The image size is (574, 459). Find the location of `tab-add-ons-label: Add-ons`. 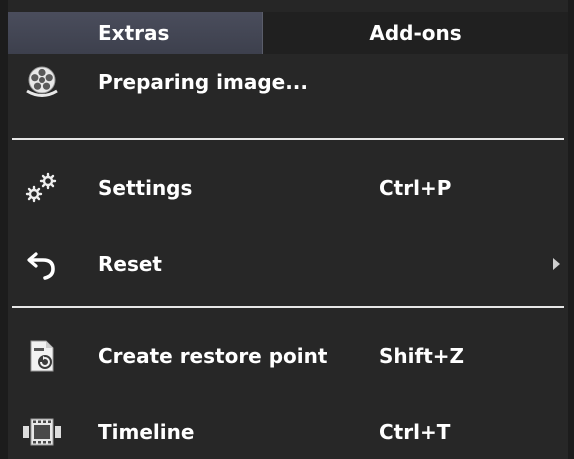

tab-add-ons-label: Add-ons is located at coordinates (415, 33).